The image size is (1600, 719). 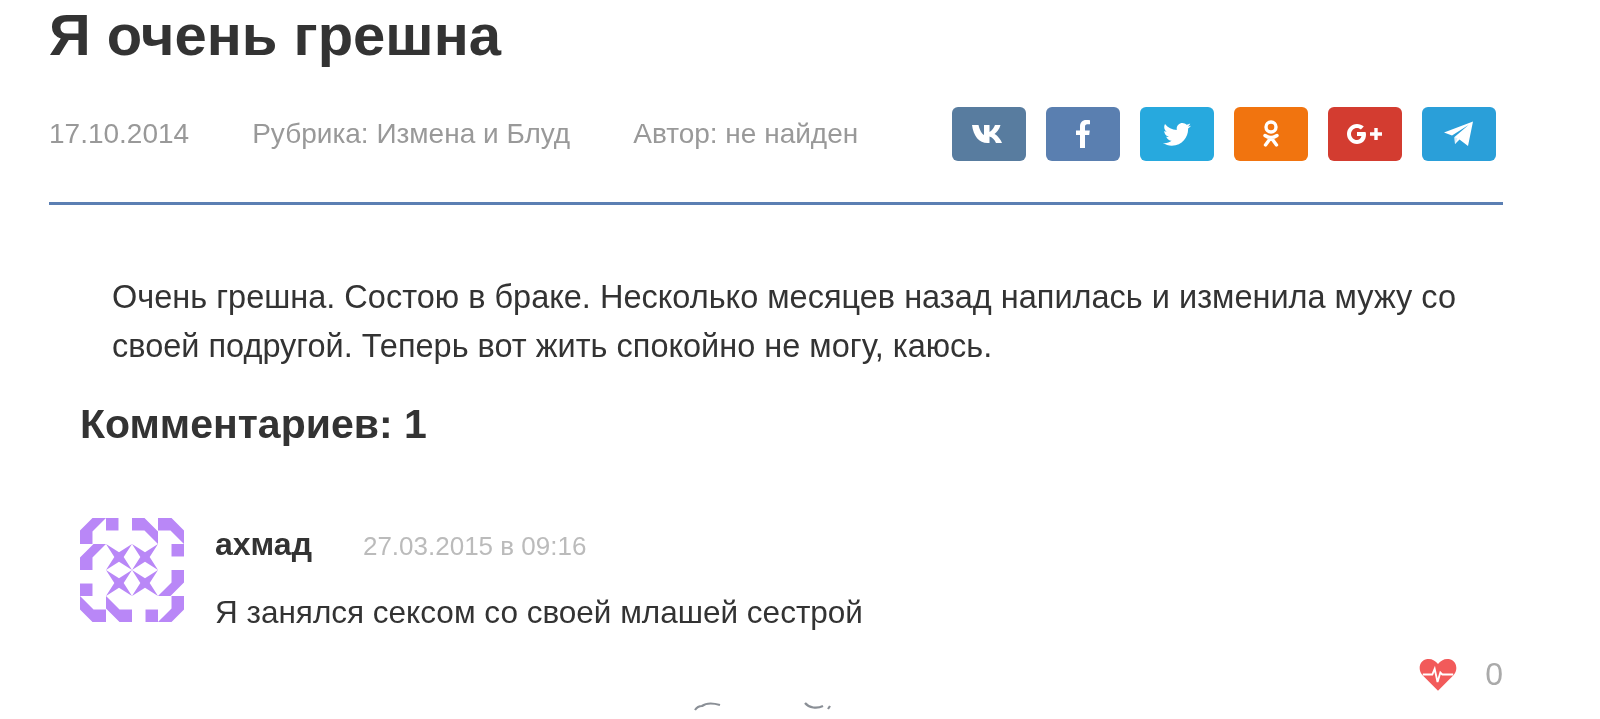 What do you see at coordinates (1494, 674) in the screenshot?
I see `like-count: 0` at bounding box center [1494, 674].